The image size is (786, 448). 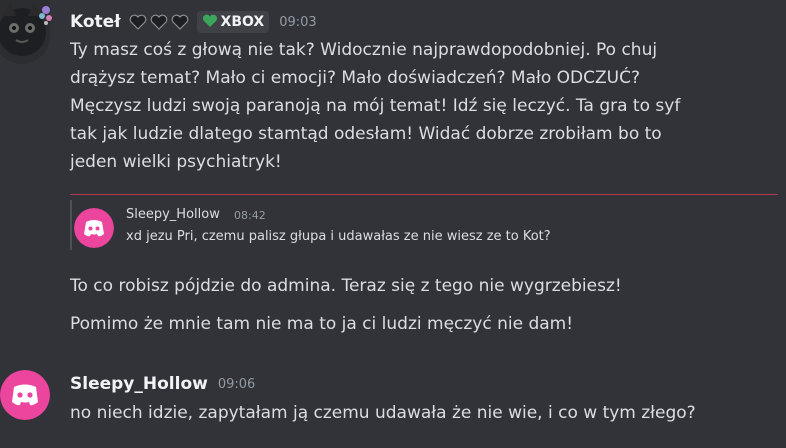 What do you see at coordinates (176, 162) in the screenshot?
I see `message-line: jeden wielki psychiatryk!` at bounding box center [176, 162].